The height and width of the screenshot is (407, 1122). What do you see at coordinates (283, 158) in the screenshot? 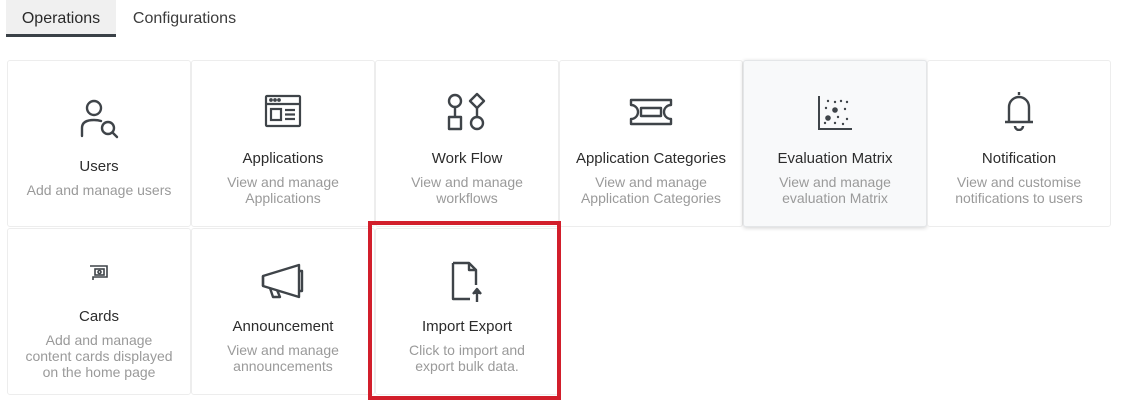
I see `tile-title: Applications` at bounding box center [283, 158].